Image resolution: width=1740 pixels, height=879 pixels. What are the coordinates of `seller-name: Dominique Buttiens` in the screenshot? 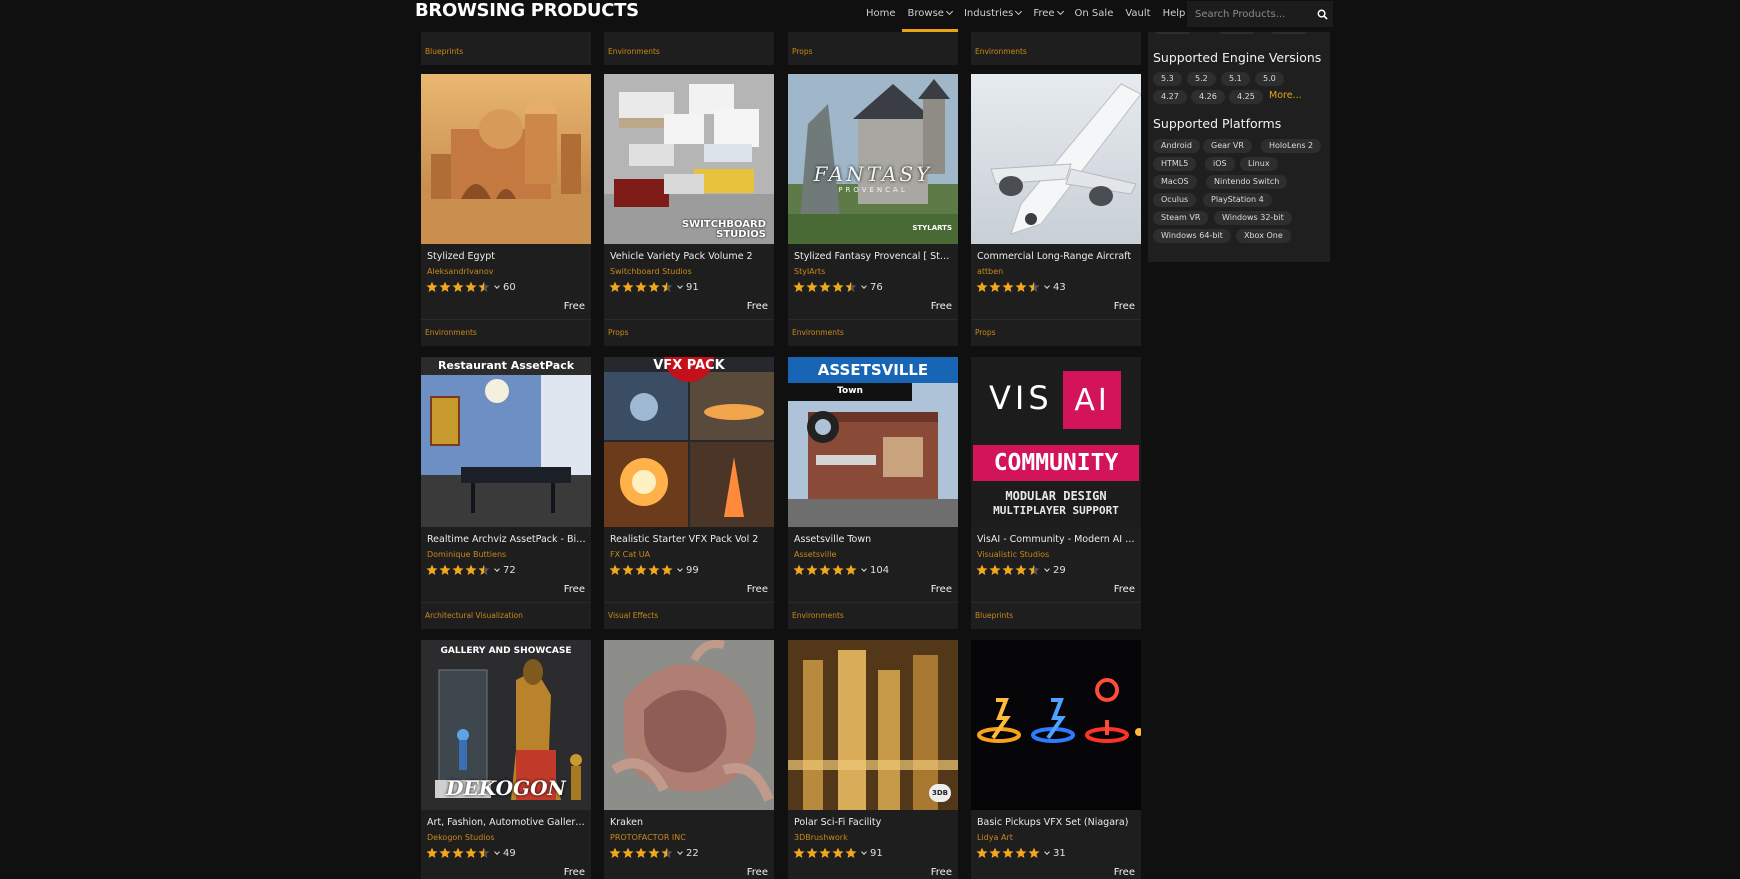 It's located at (466, 554).